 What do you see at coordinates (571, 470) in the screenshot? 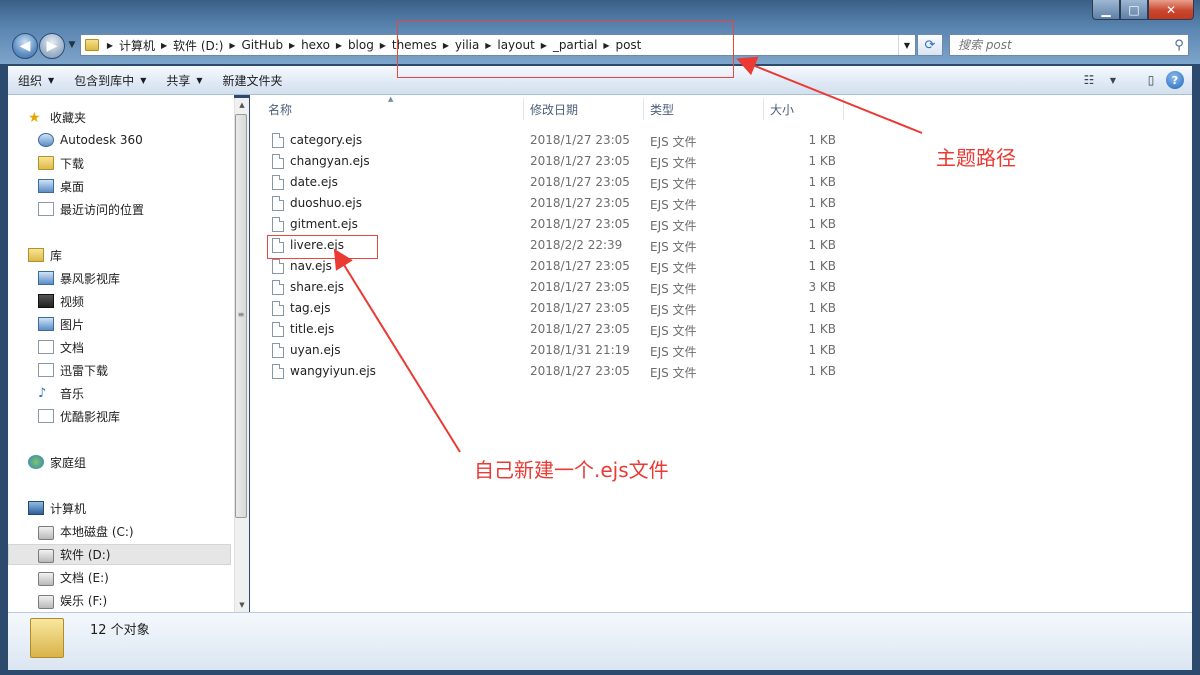
I see `annotation-new-file: 自己新建一个.ejs文件` at bounding box center [571, 470].